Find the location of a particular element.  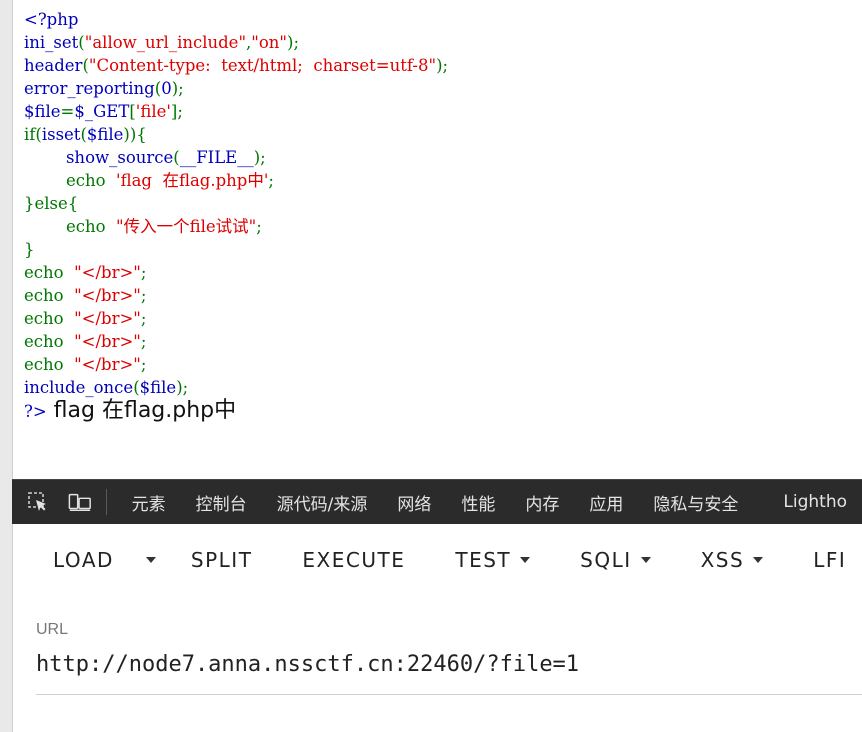

php-close-tag: ?> is located at coordinates (35, 411).